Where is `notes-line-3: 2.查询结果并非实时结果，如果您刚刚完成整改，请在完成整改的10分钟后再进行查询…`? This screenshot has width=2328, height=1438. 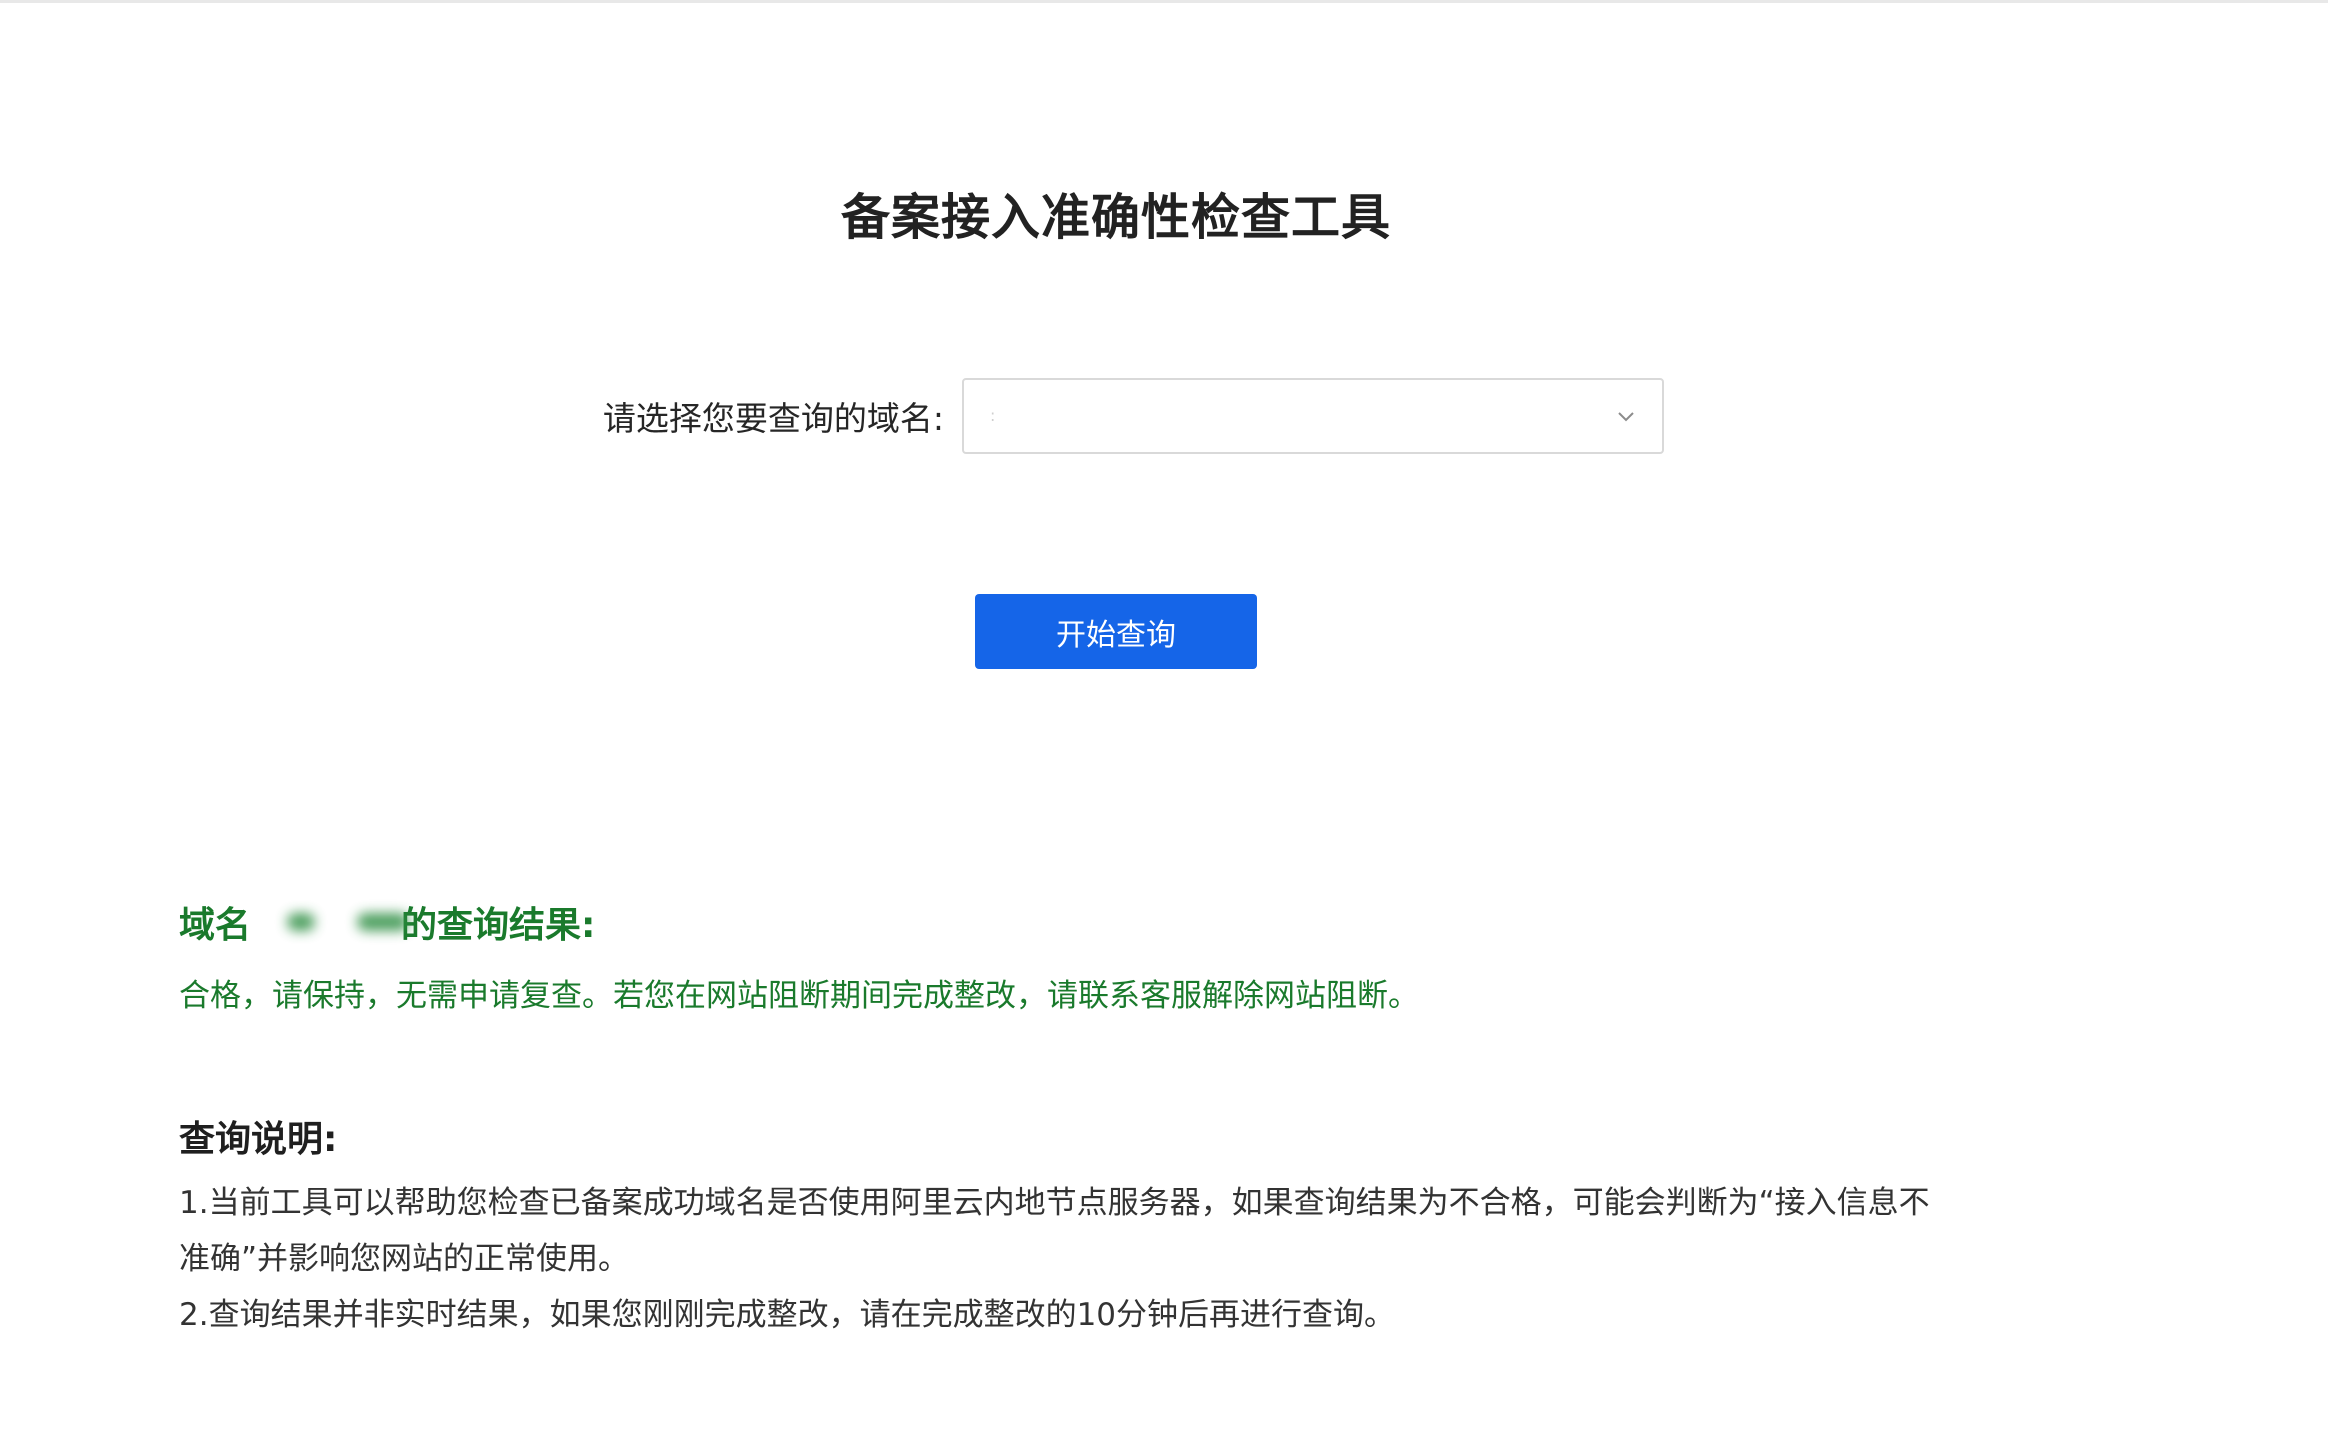 notes-line-3: 2.查询结果并非实时结果，如果您刚刚完成整改，请在完成整改的10分钟后再进行查询… is located at coordinates (787, 1315).